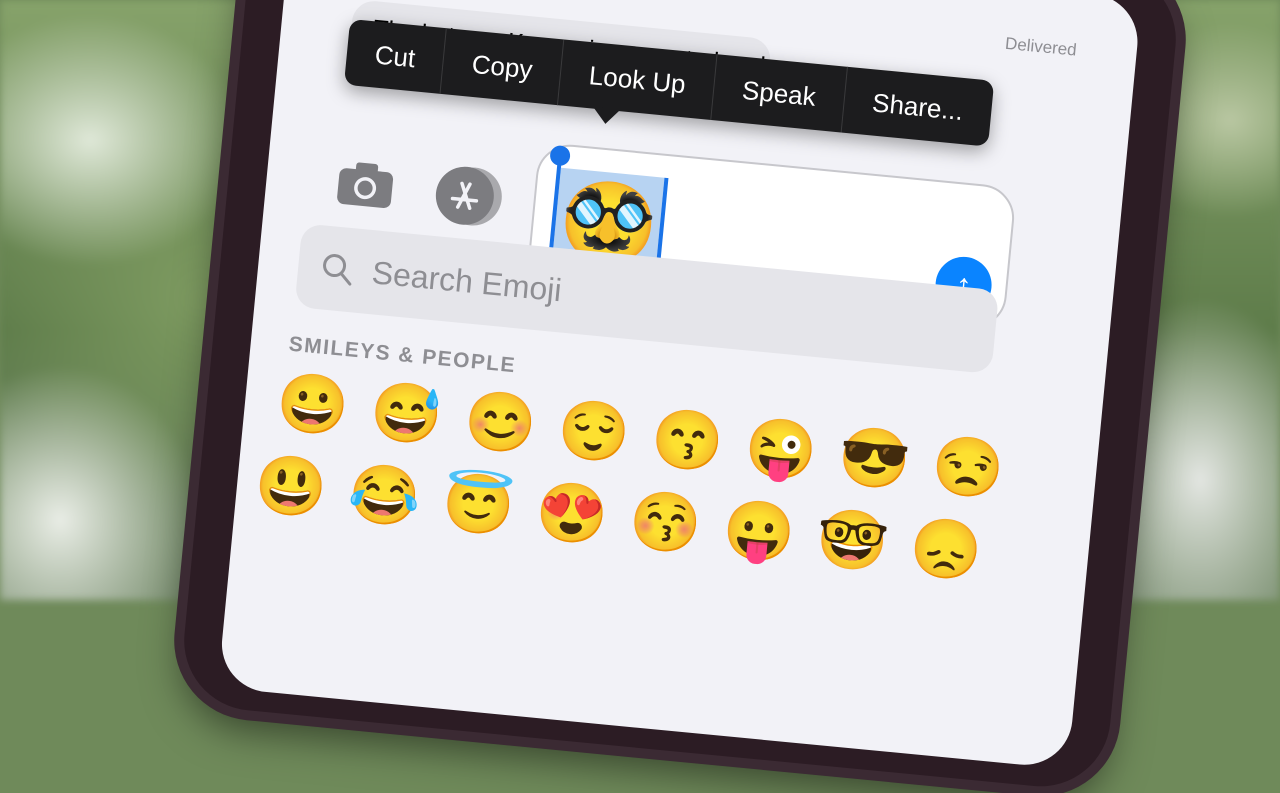 Image resolution: width=1280 pixels, height=793 pixels. Describe the element at coordinates (464, 195) in the screenshot. I see `app-store-icon` at that location.